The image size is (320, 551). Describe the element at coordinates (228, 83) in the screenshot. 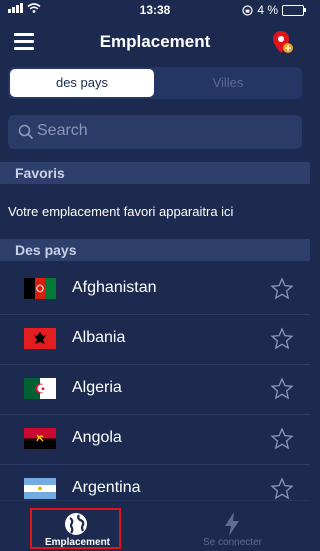

I see `tab-cities: Villes` at that location.